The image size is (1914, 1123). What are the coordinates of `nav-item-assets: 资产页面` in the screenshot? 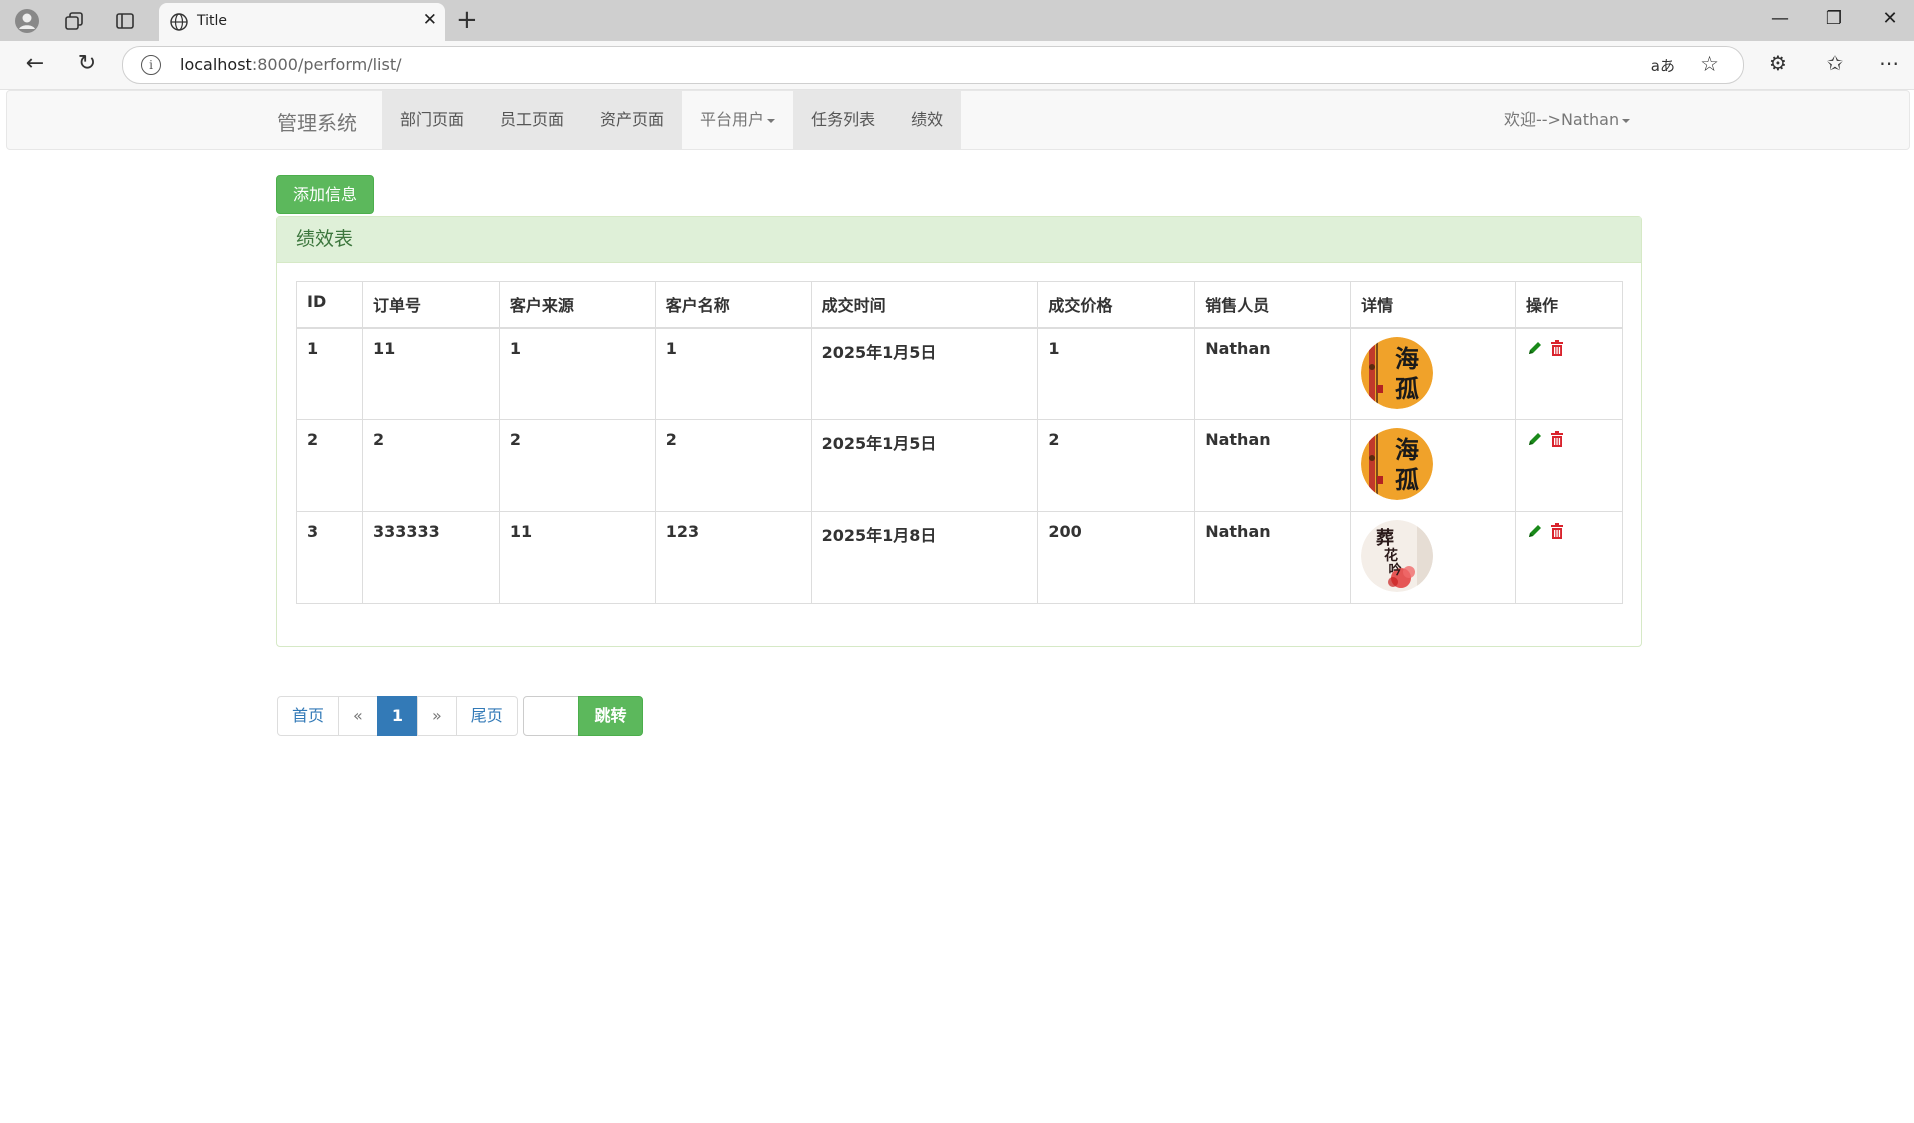 It's located at (632, 120).